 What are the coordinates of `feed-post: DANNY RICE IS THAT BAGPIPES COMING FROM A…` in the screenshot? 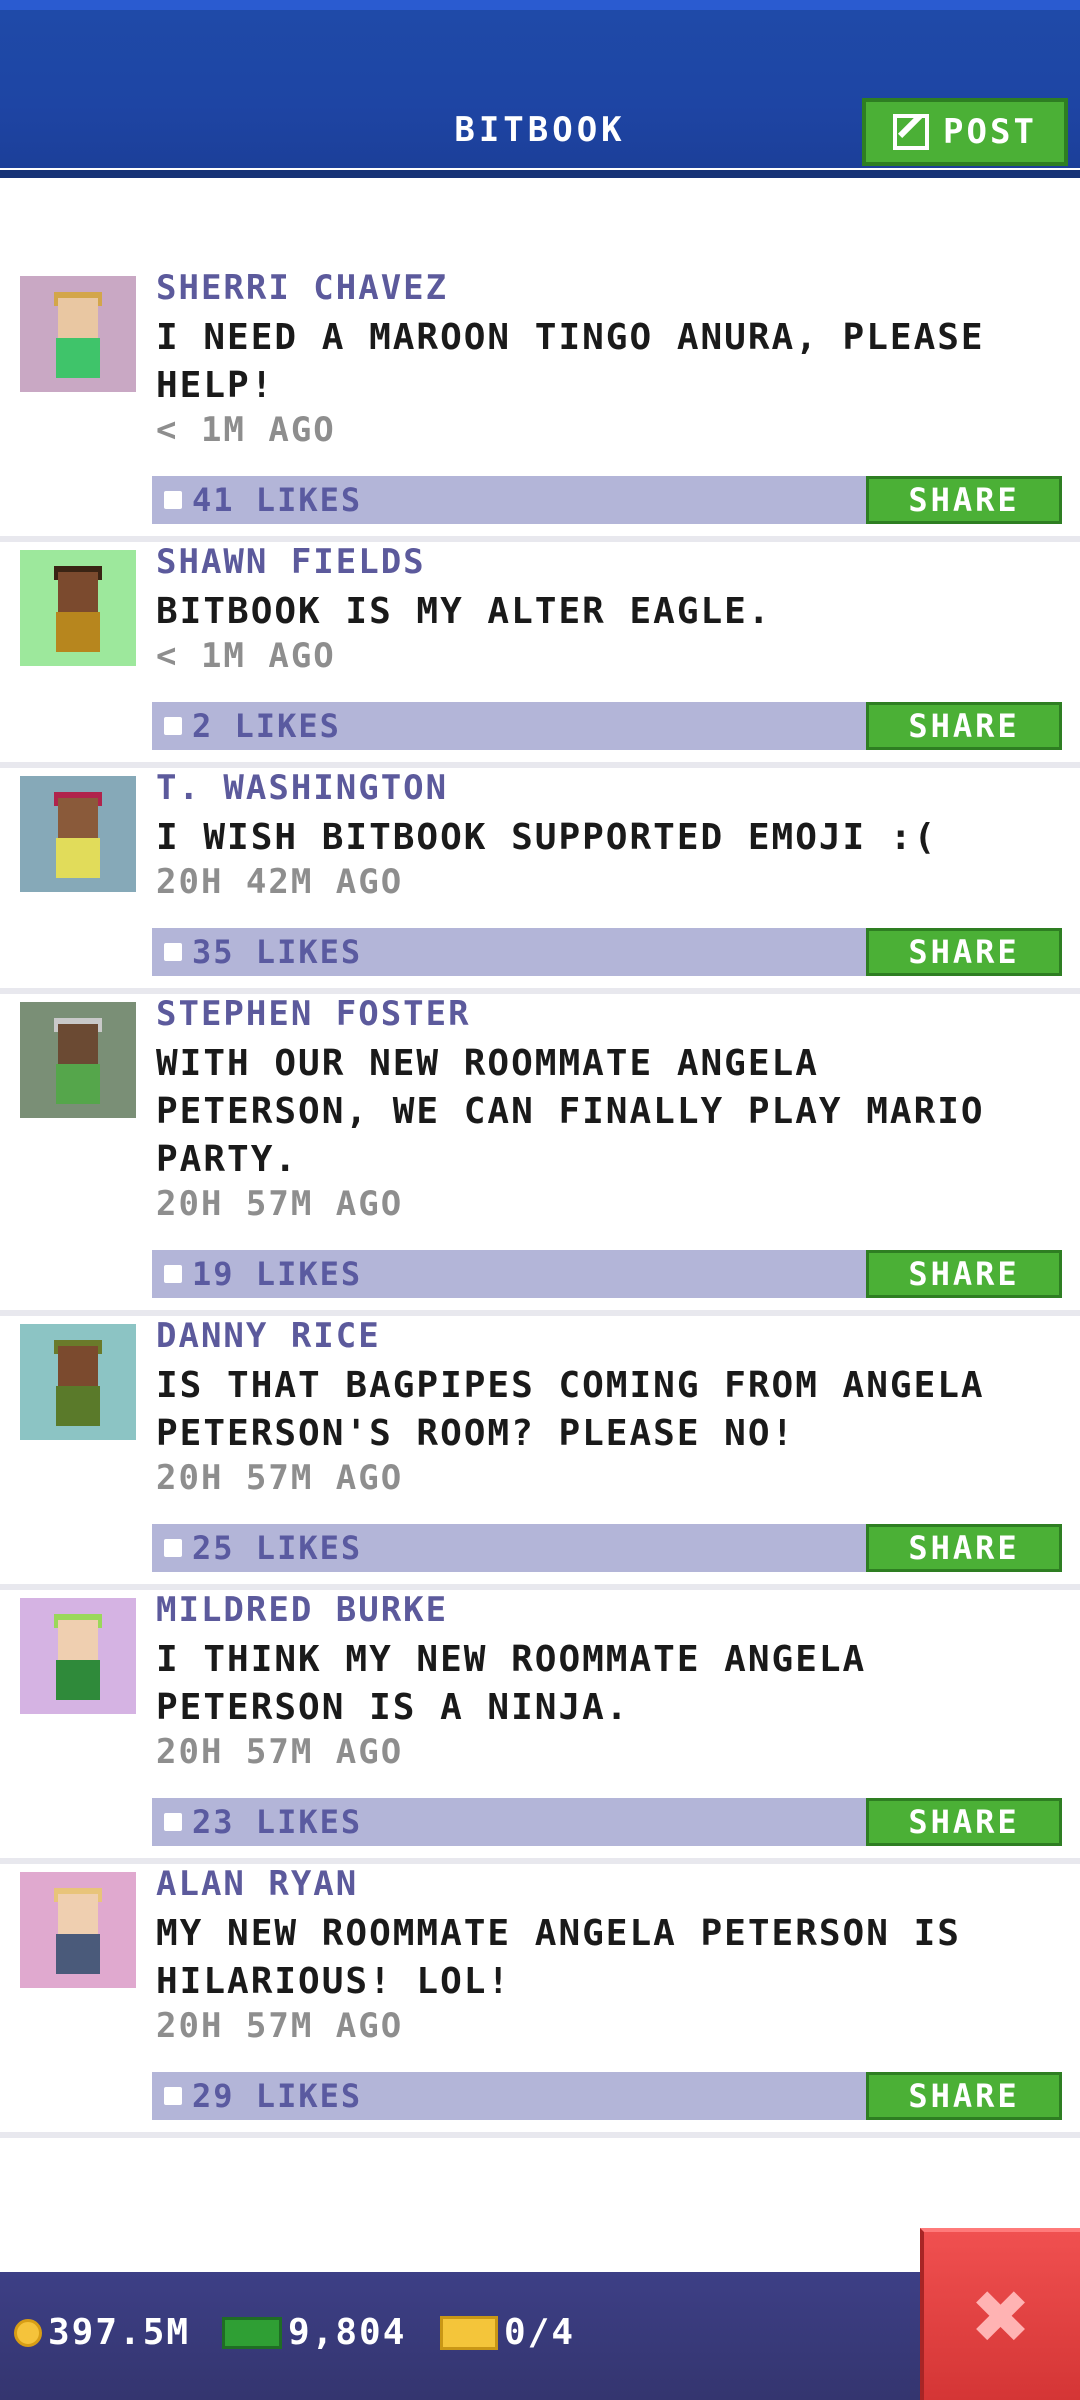 It's located at (540, 1453).